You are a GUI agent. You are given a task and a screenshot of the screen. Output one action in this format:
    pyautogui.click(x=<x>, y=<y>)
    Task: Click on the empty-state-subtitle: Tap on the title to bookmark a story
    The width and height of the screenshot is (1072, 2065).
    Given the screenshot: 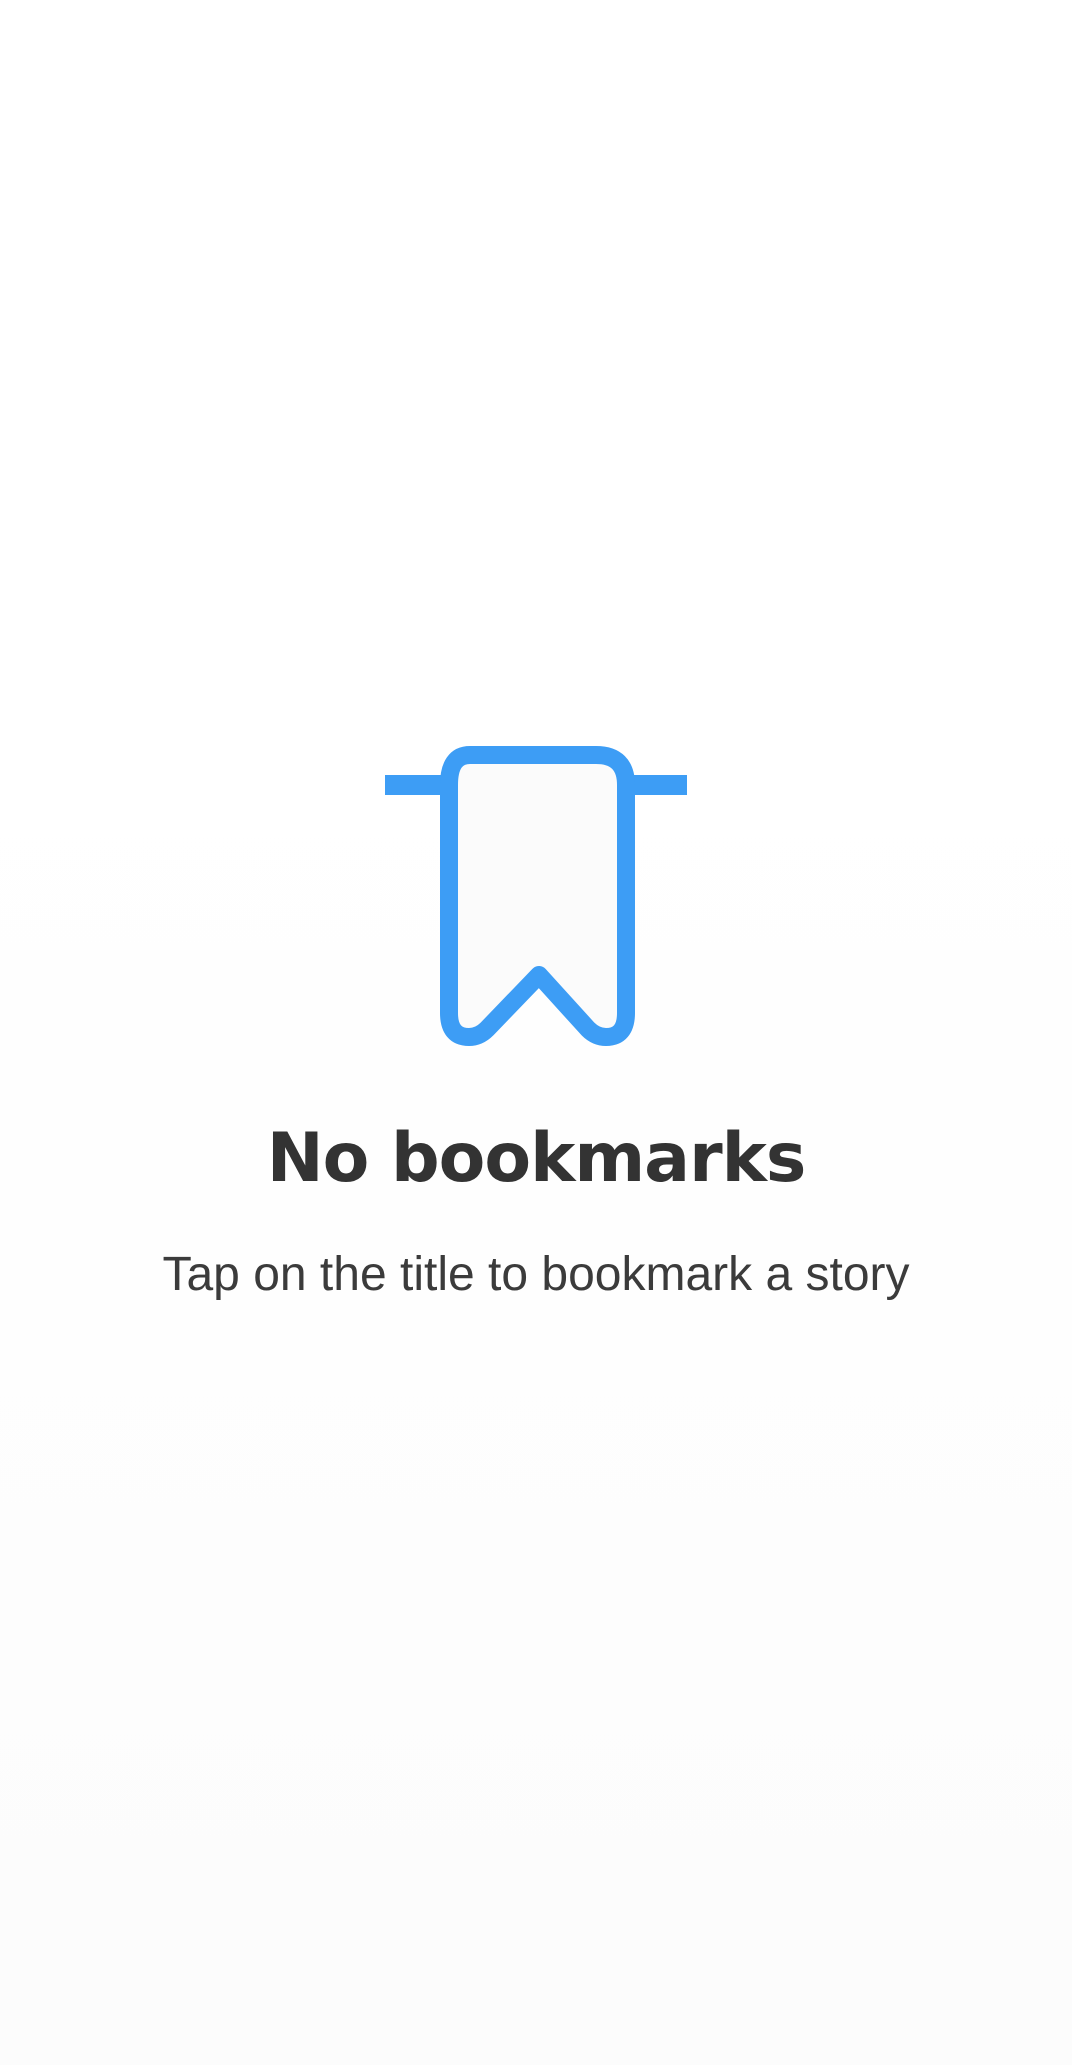 What is the action you would take?
    pyautogui.click(x=536, y=1274)
    